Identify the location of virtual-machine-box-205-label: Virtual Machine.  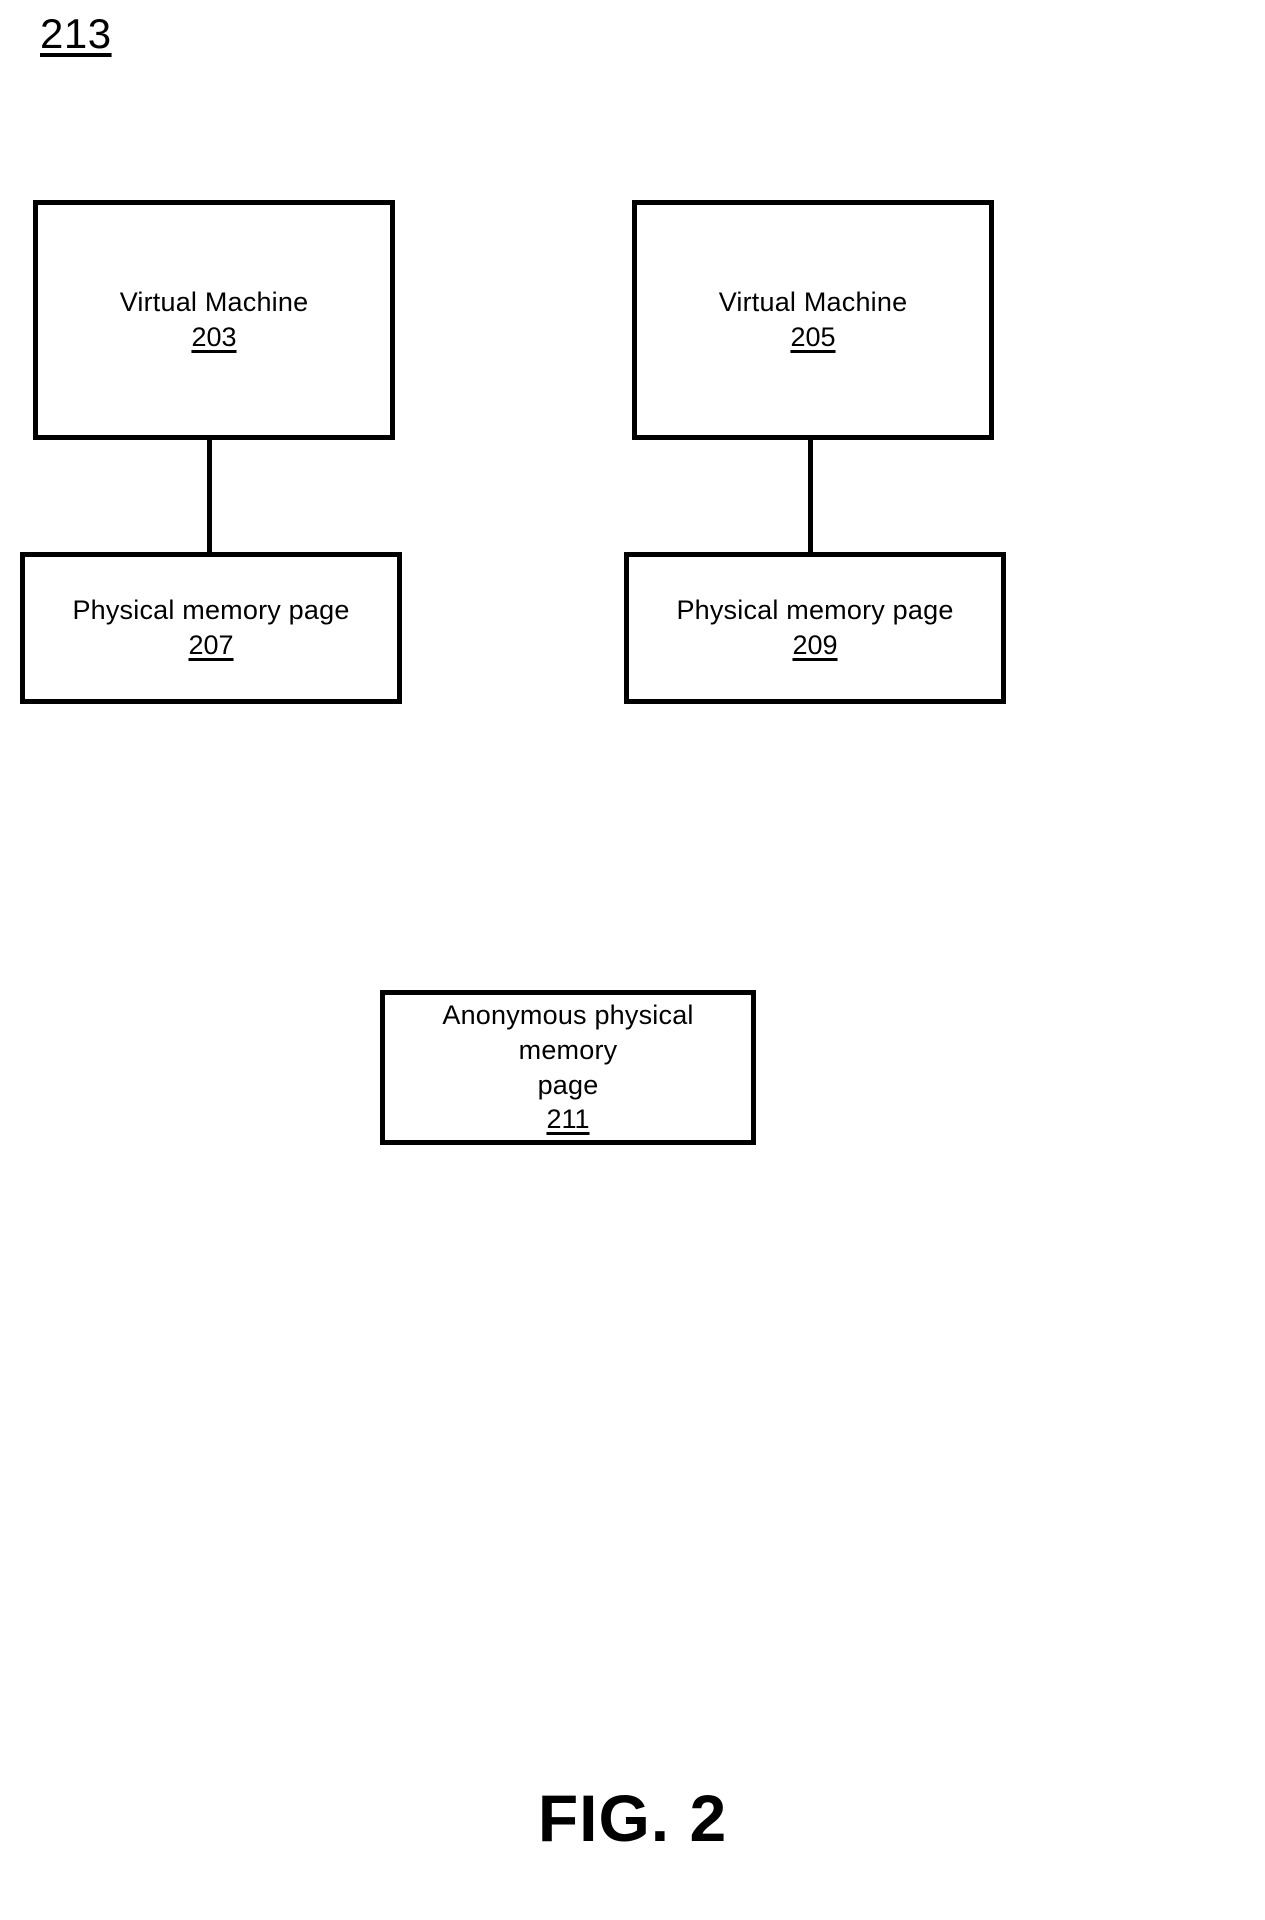
(813, 302).